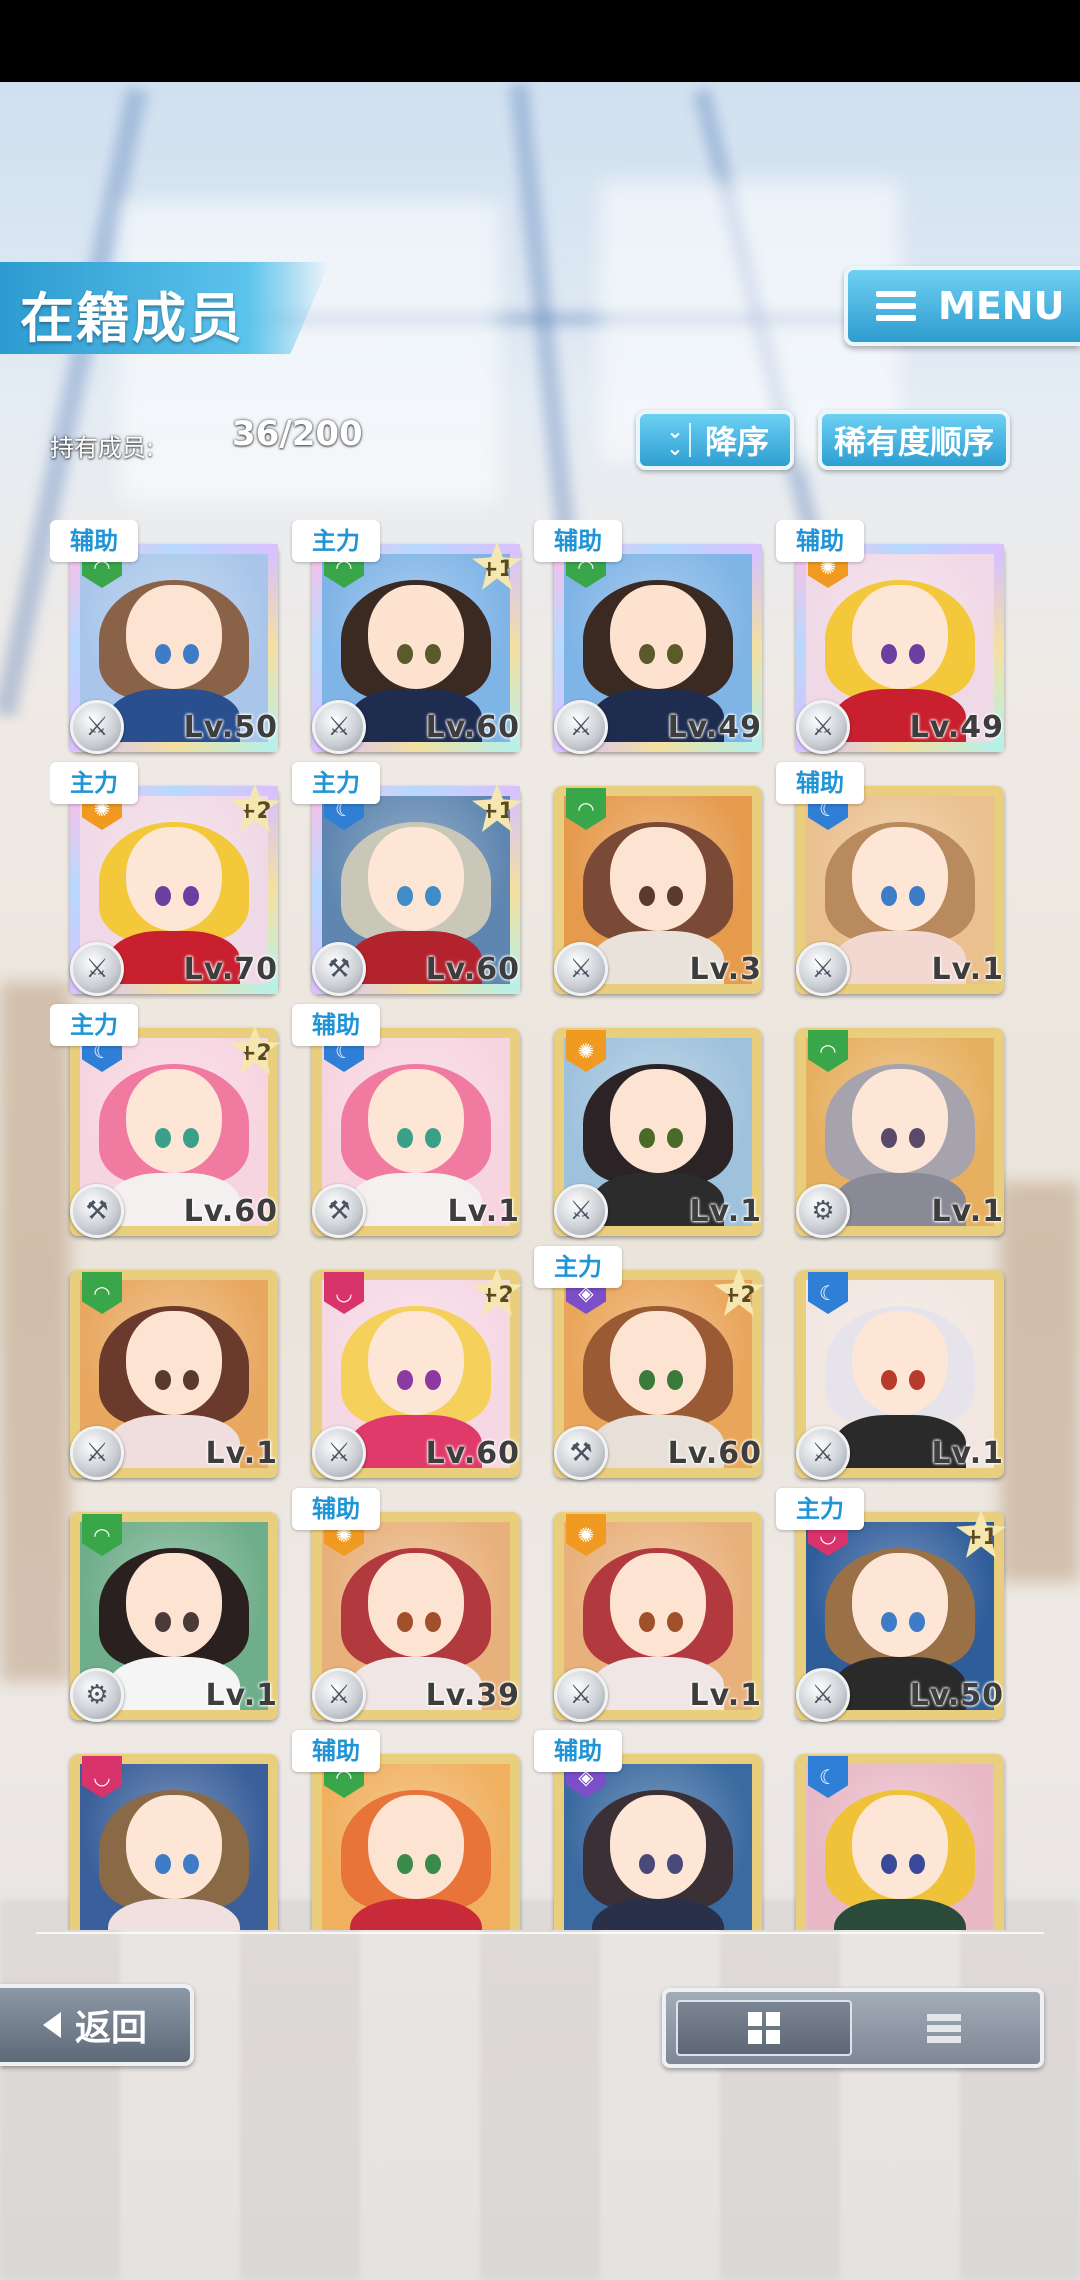 The image size is (1080, 2280). What do you see at coordinates (651, 1830) in the screenshot?
I see `member-card: ◈ 辅助` at bounding box center [651, 1830].